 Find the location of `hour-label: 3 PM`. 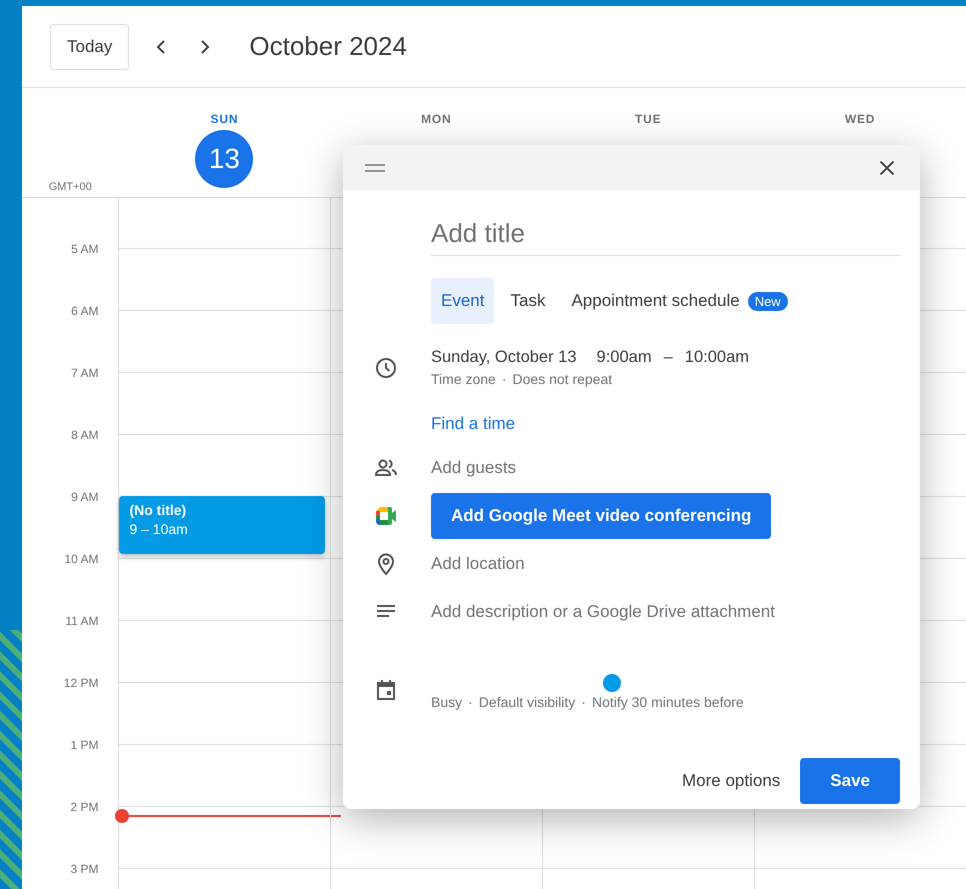

hour-label: 3 PM is located at coordinates (84, 869).